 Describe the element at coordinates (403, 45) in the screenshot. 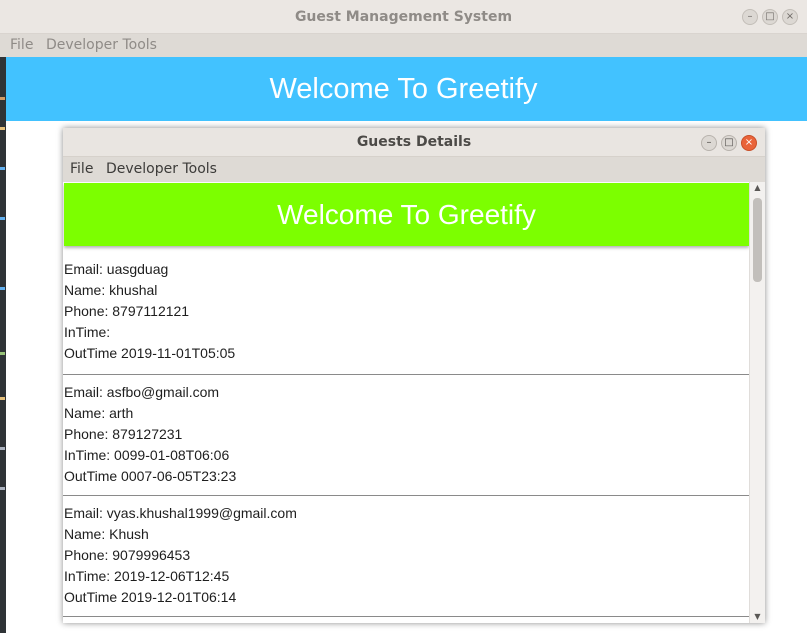

I see `main-menubar: File Developer Tools` at that location.